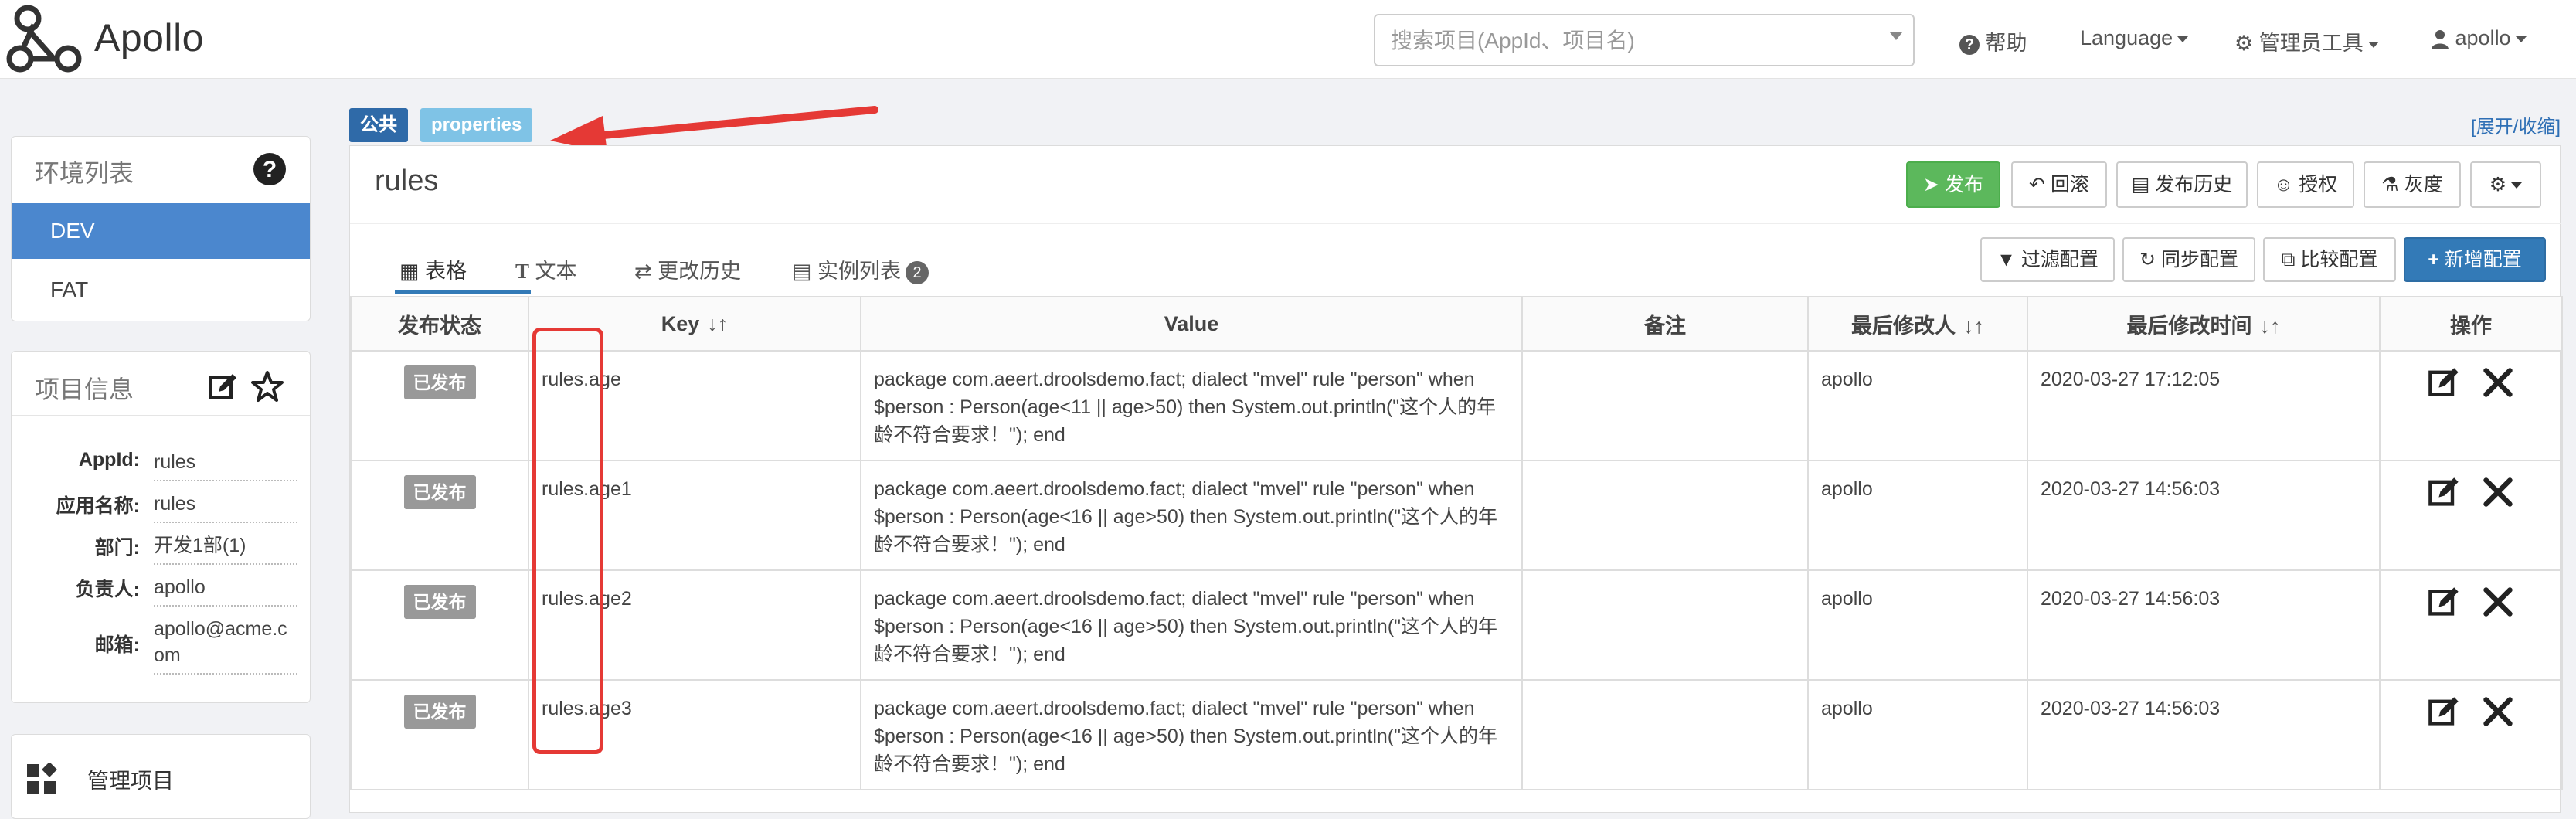 The image size is (2576, 819). What do you see at coordinates (225, 548) in the screenshot?
I see `info-value: 开发1部(1)` at bounding box center [225, 548].